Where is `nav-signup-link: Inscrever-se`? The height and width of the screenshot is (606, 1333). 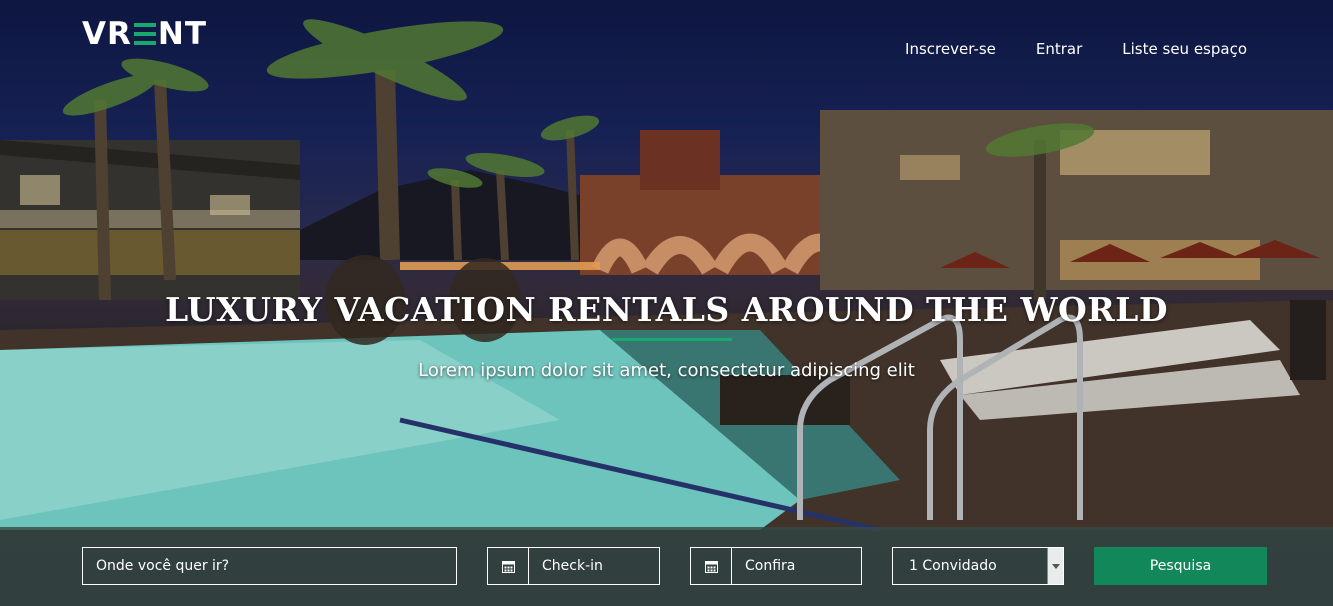
nav-signup-link: Inscrever-se is located at coordinates (950, 49).